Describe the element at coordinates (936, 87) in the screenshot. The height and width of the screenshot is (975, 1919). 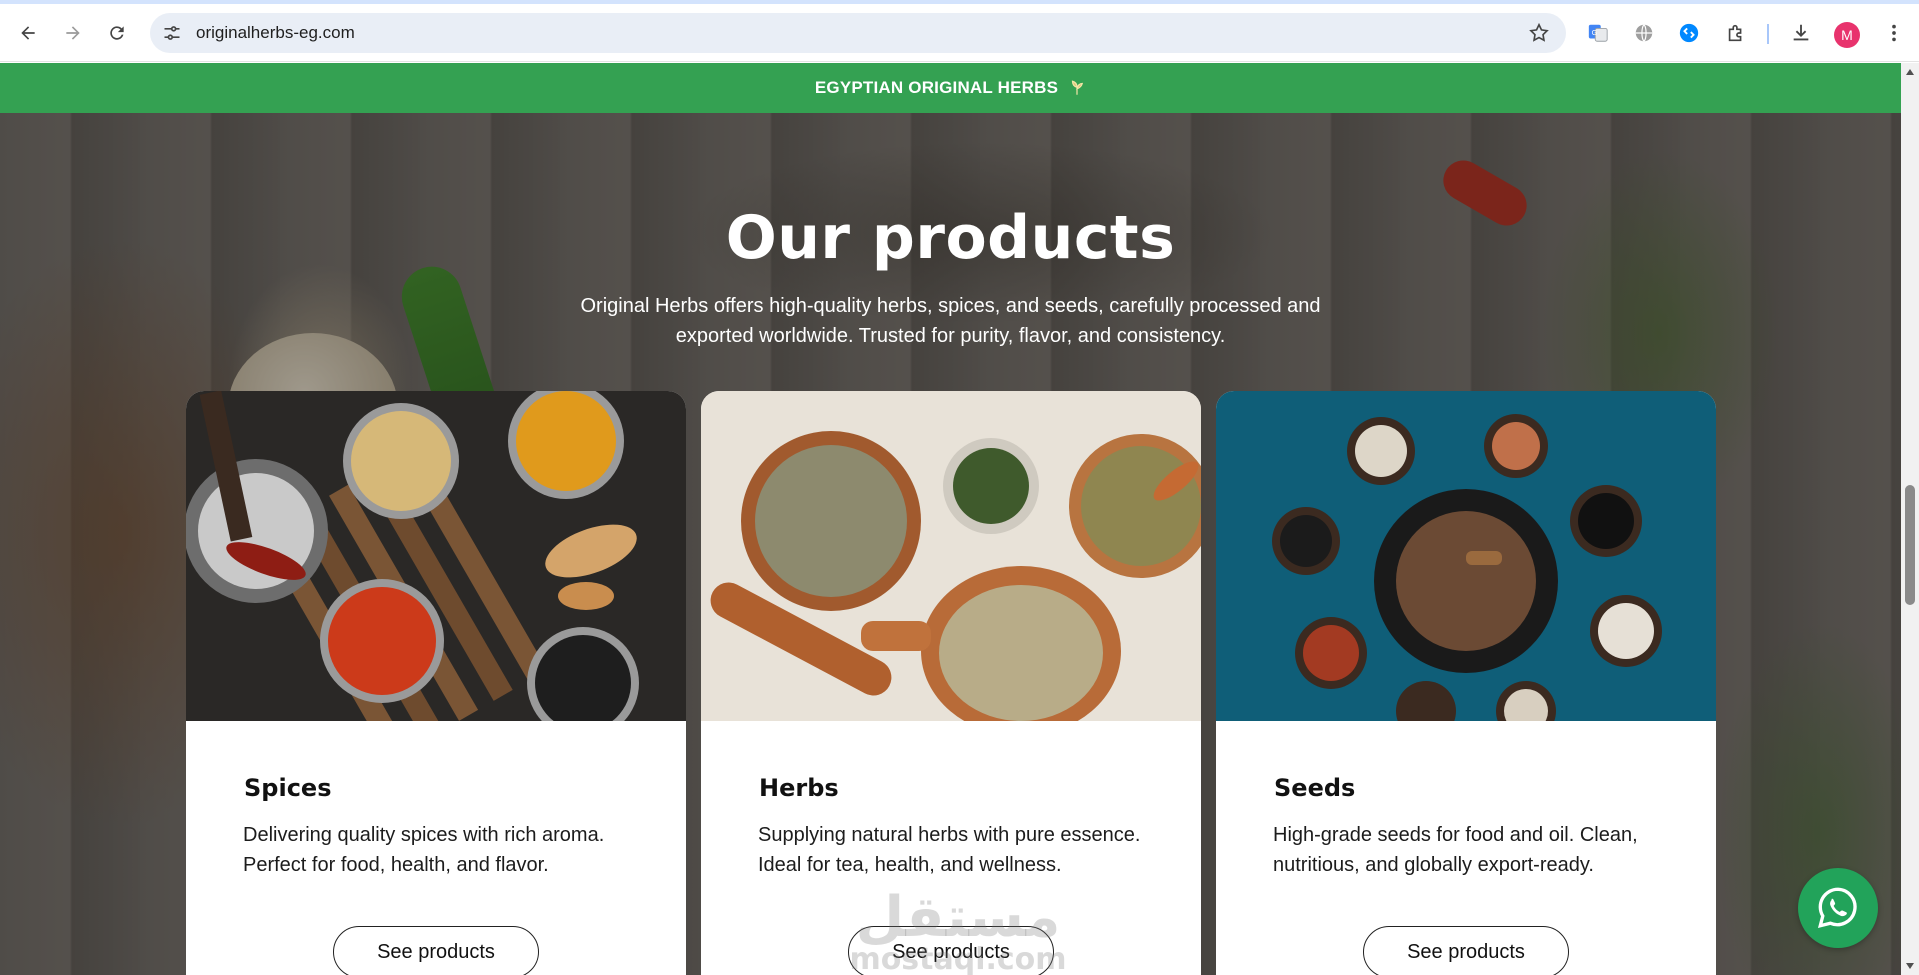
I see `announcement-text: EGYPTIAN ORIGINAL HERBS` at that location.